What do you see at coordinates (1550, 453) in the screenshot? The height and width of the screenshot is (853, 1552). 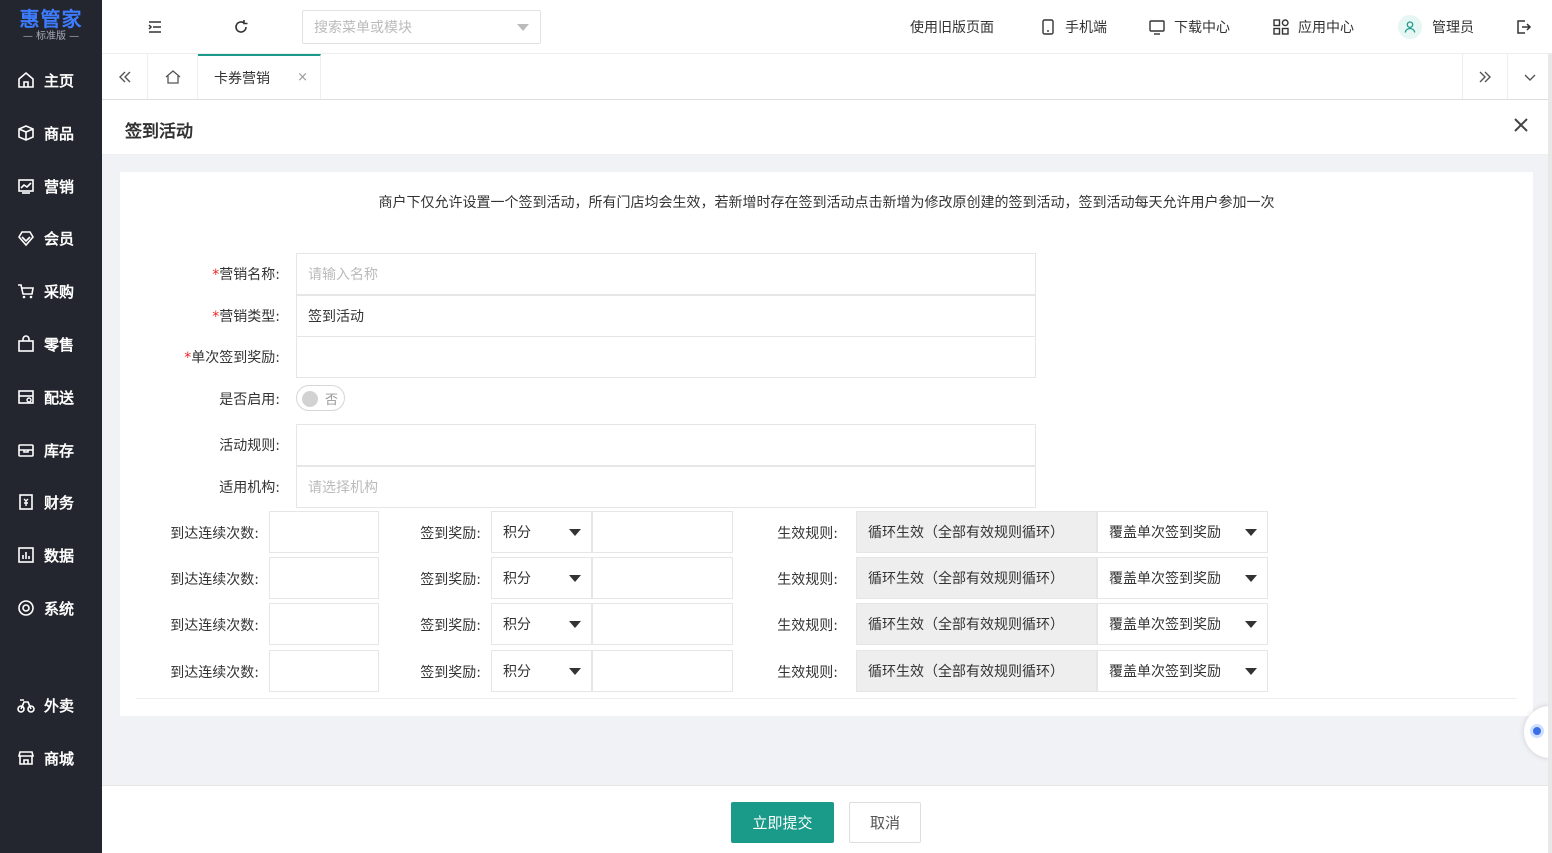 I see `scrollbar` at bounding box center [1550, 453].